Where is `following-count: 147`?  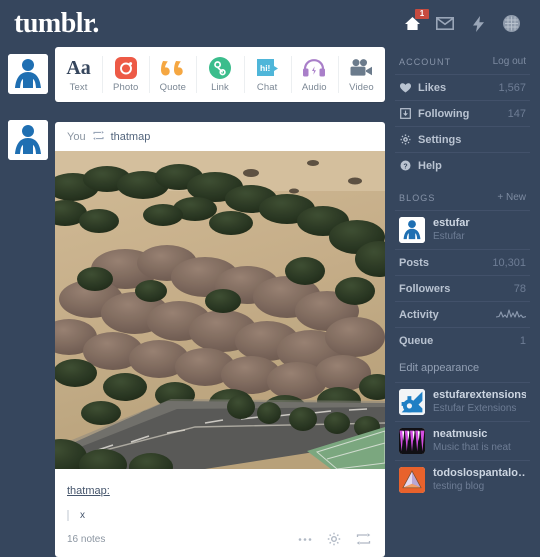 following-count: 147 is located at coordinates (516, 113).